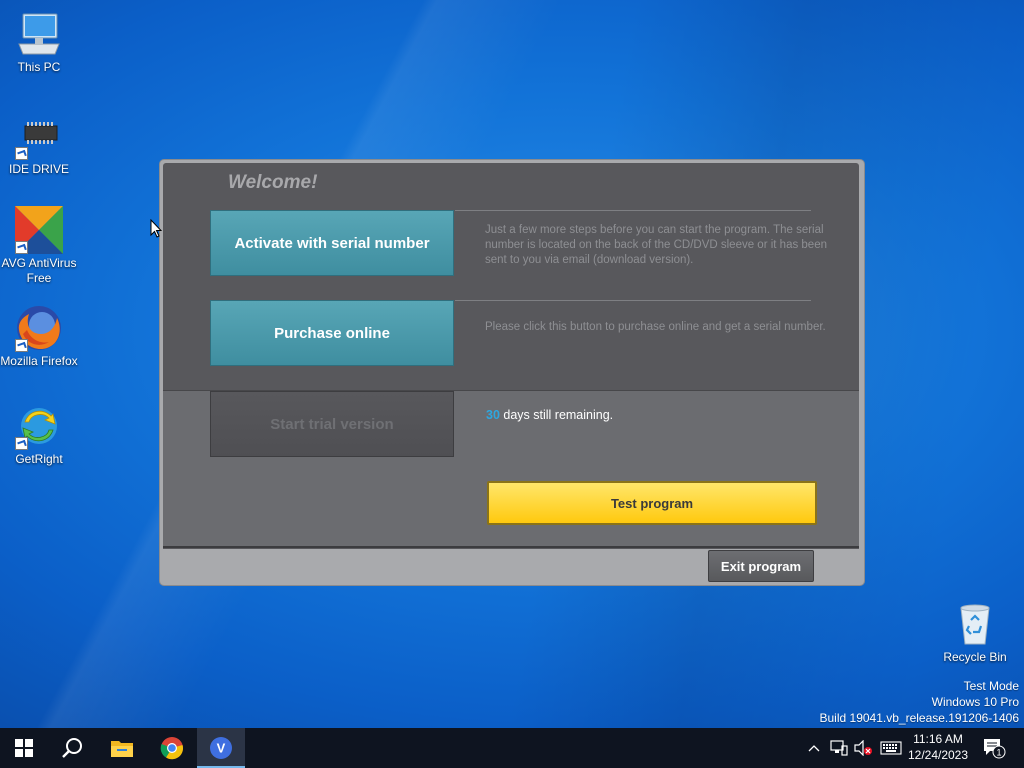  I want to click on volume-tray-button, so click(863, 748).